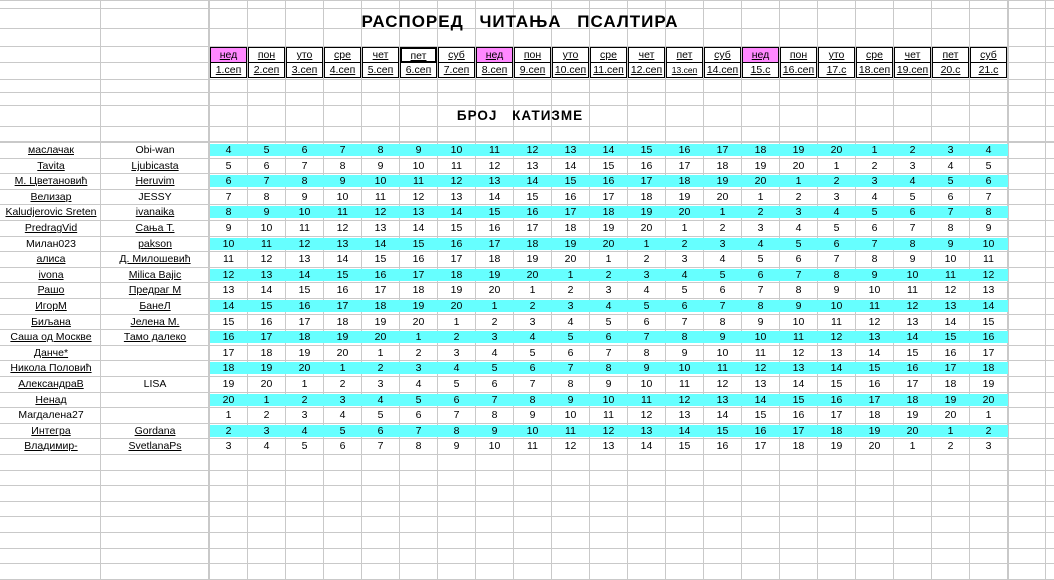  Describe the element at coordinates (155, 181) in the screenshot. I see `partner-name: Heruvim` at that location.